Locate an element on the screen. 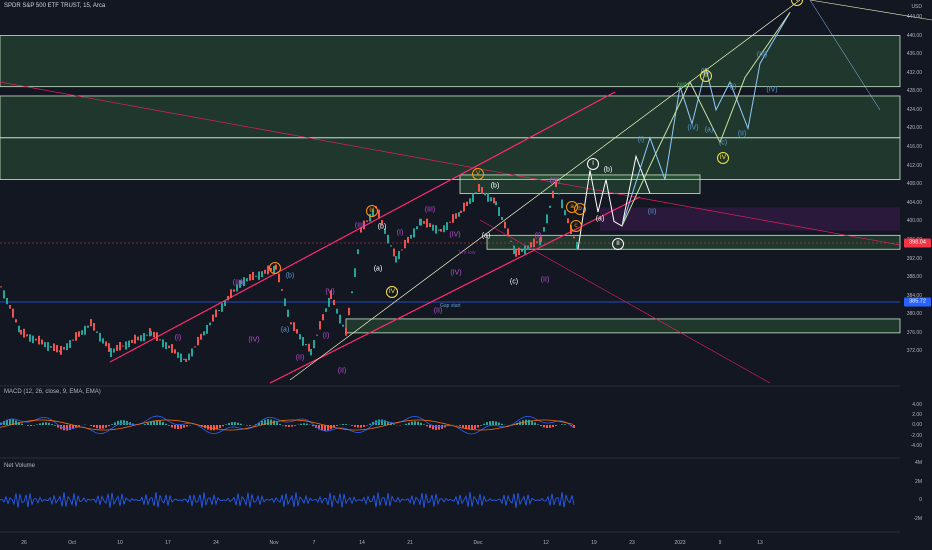  wave-label: b is located at coordinates (580, 209).